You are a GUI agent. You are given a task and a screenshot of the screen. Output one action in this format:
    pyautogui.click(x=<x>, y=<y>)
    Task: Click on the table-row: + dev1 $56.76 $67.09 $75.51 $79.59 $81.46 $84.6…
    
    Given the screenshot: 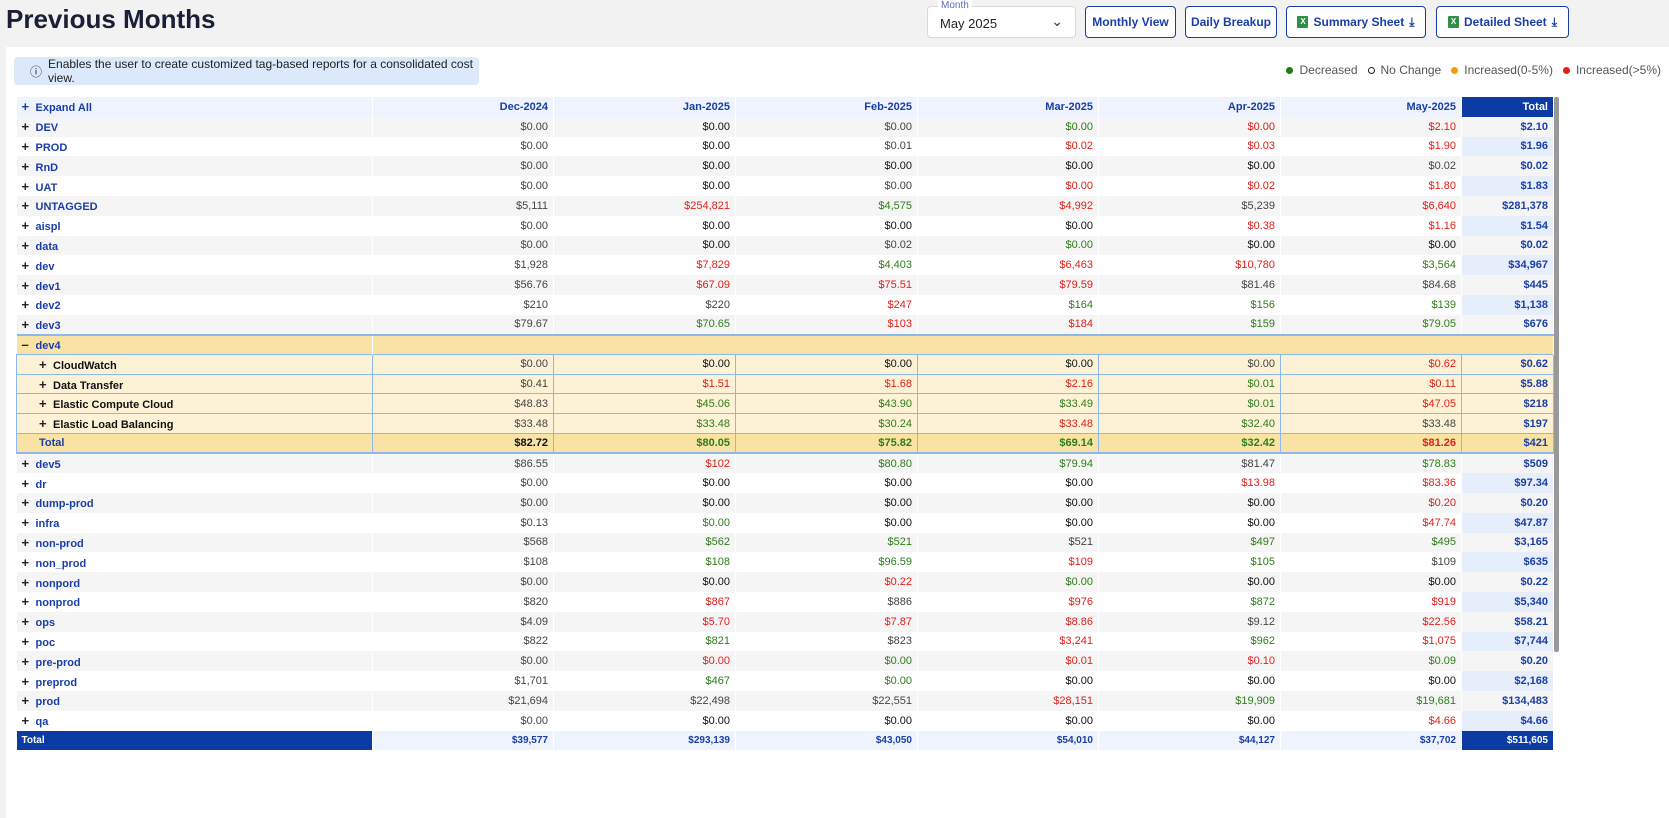 What is the action you would take?
    pyautogui.click(x=785, y=285)
    